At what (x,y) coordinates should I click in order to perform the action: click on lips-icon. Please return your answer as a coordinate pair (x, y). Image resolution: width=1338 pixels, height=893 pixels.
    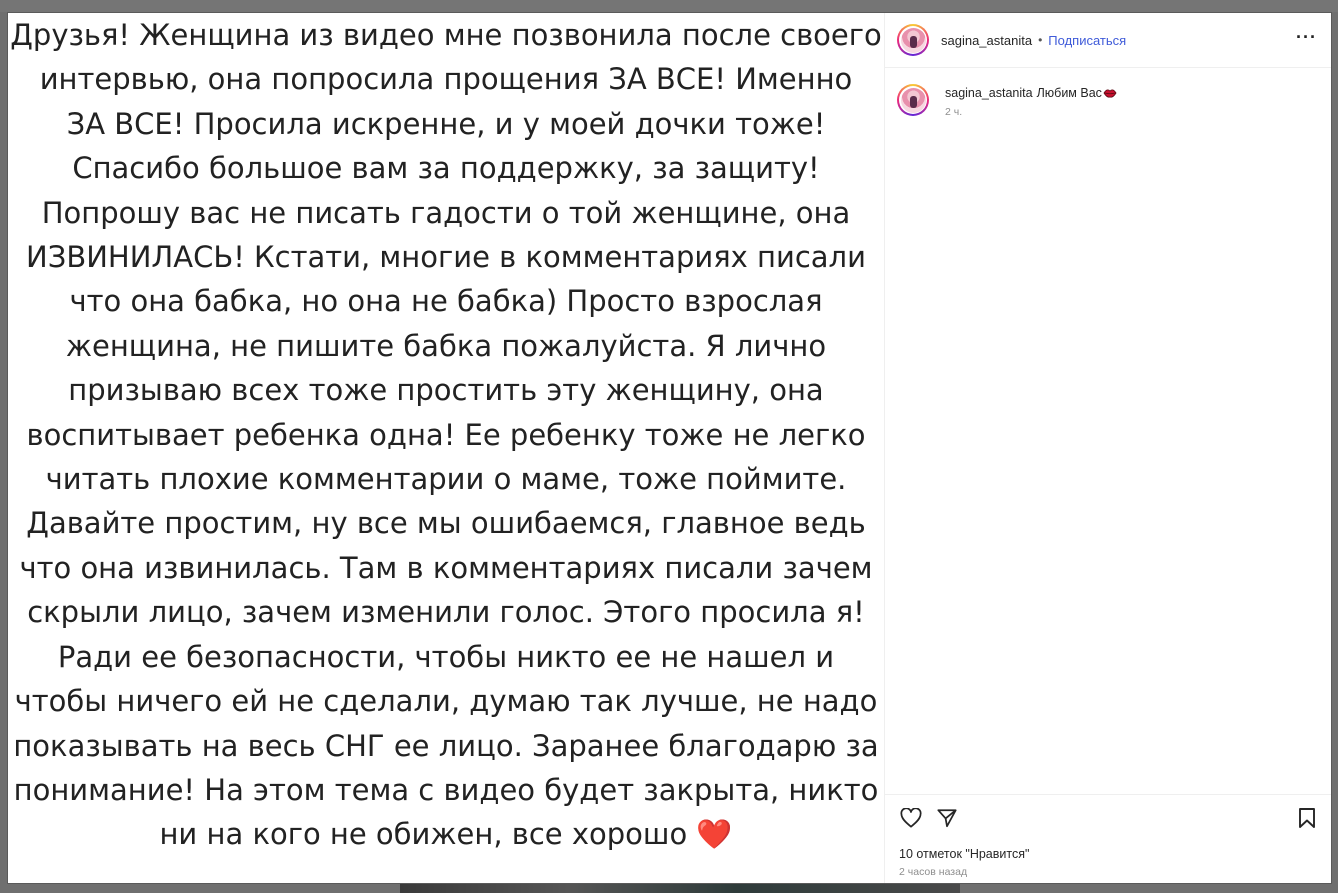
    Looking at the image, I should click on (1110, 93).